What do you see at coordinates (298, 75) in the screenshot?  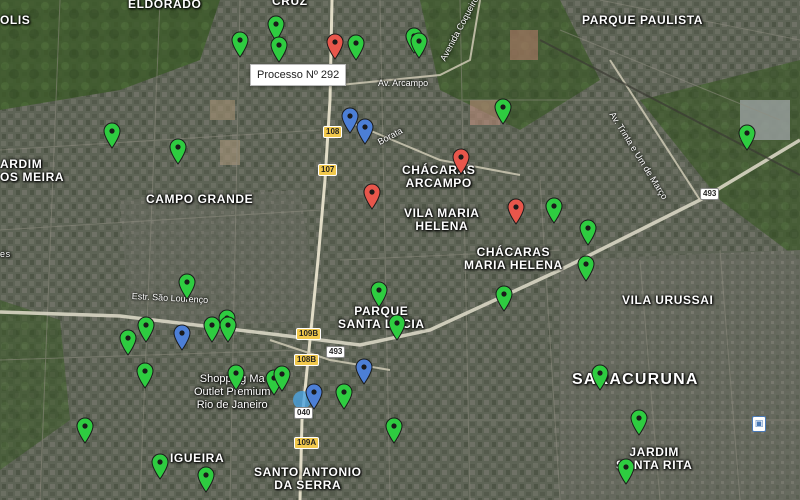 I see `marker-tooltip: Processo Nº 292` at bounding box center [298, 75].